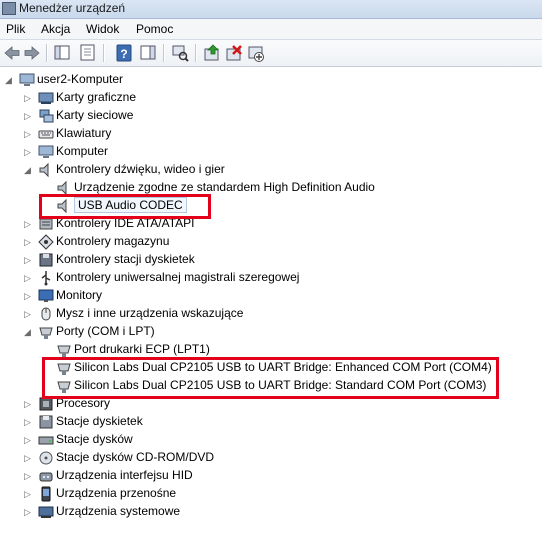 This screenshot has height=540, width=542. I want to click on menu-plik: Plik, so click(15, 29).